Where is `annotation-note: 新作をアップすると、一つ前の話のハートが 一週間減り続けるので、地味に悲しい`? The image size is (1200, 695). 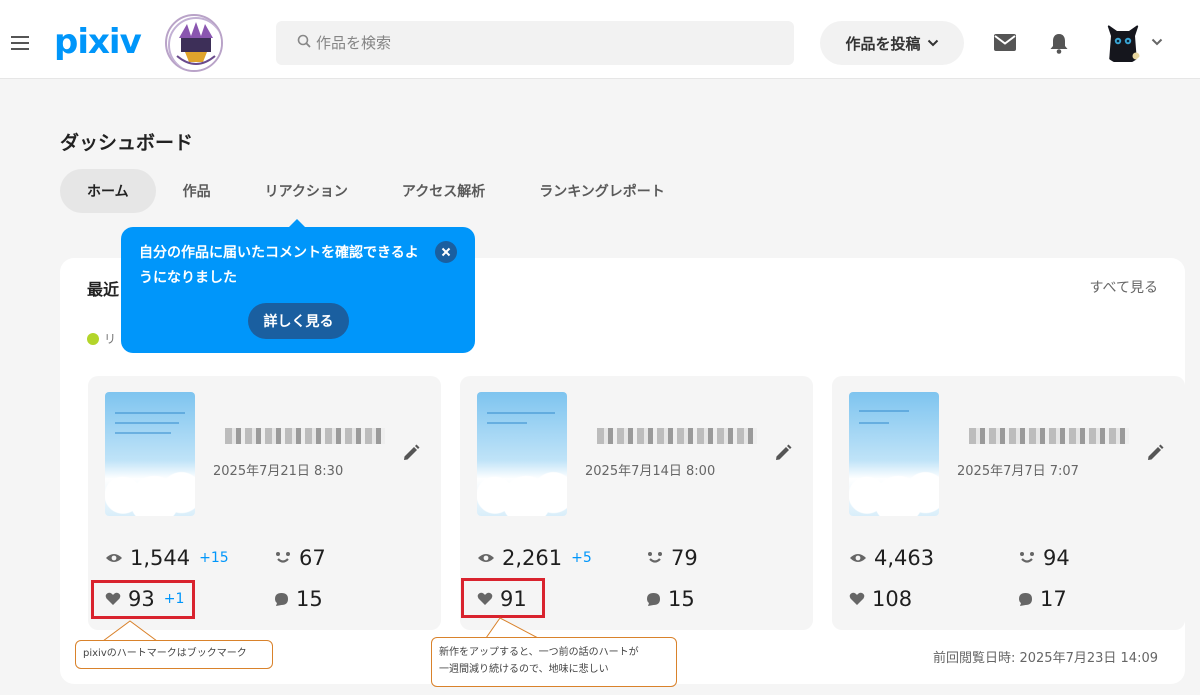 annotation-note: 新作をアップすると、一つ前の話のハートが 一週間減り続けるので、地味に悲しい is located at coordinates (554, 662).